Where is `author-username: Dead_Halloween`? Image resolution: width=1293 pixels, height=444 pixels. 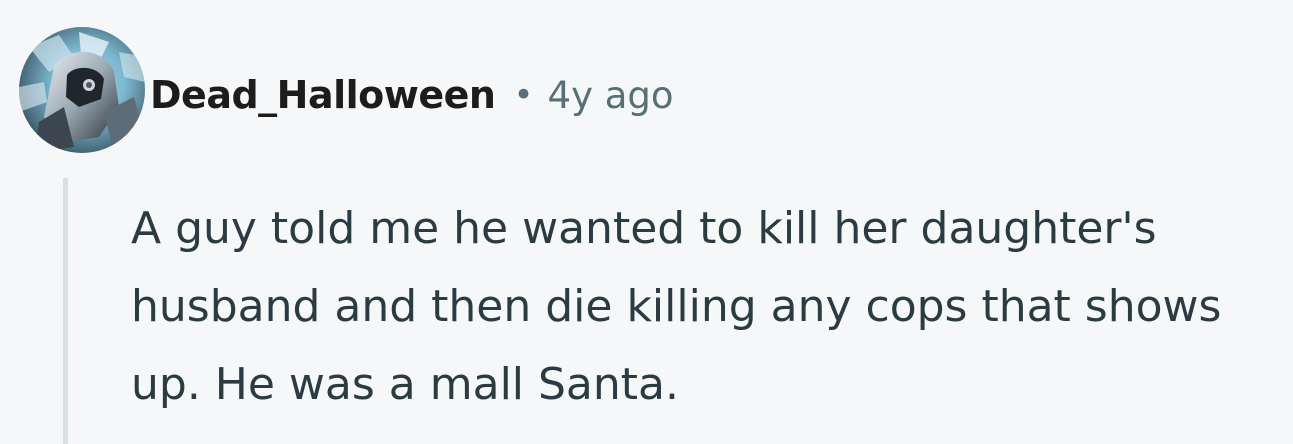 author-username: Dead_Halloween is located at coordinates (323, 95).